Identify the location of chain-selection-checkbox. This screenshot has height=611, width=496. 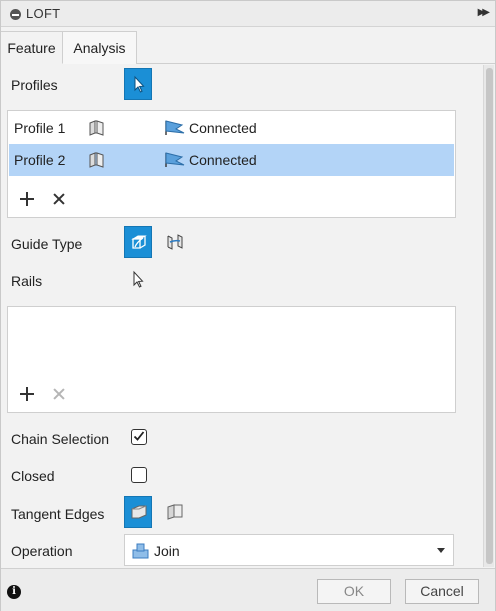
(139, 437).